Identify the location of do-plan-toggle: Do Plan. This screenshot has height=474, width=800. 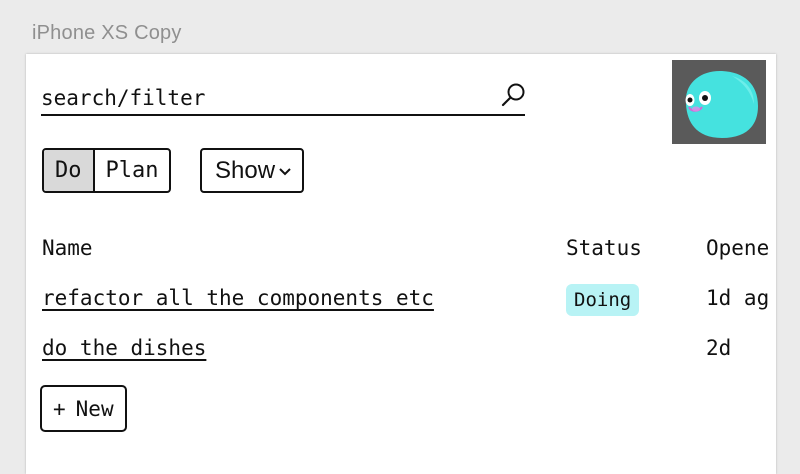
(107, 170).